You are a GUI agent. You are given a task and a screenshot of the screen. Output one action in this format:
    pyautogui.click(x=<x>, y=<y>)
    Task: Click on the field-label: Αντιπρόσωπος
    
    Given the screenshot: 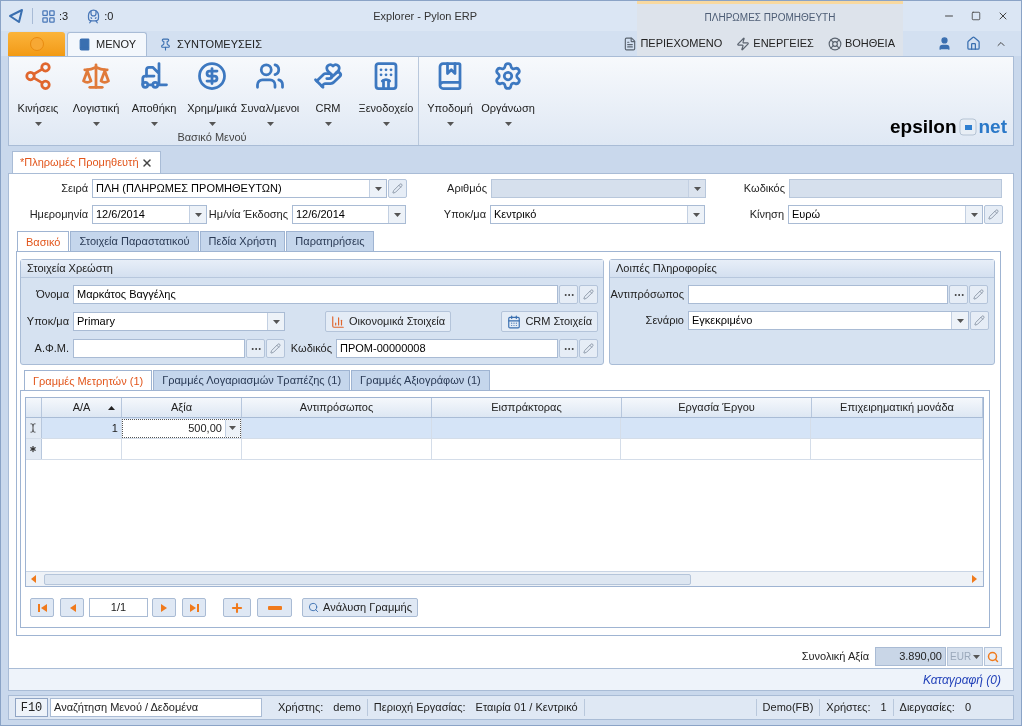 What is the action you would take?
    pyautogui.click(x=647, y=295)
    